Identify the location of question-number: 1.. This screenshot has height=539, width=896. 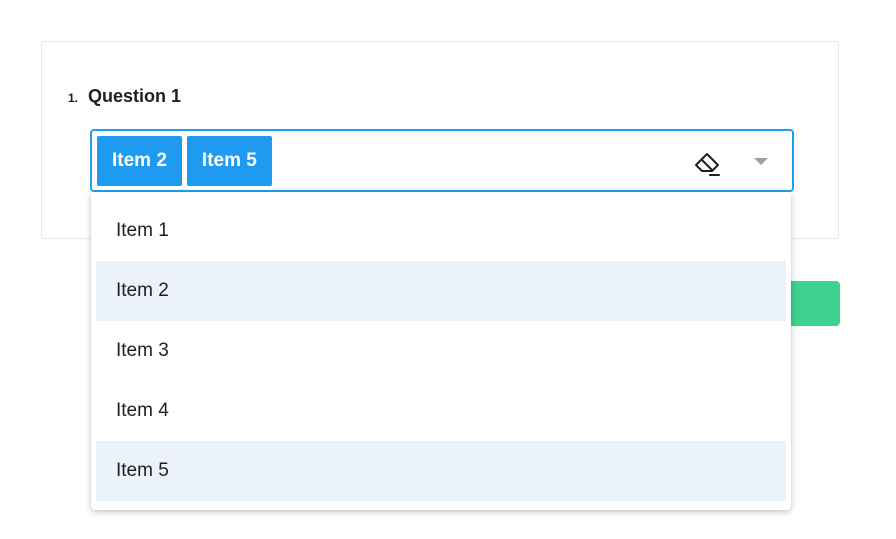
(73, 98).